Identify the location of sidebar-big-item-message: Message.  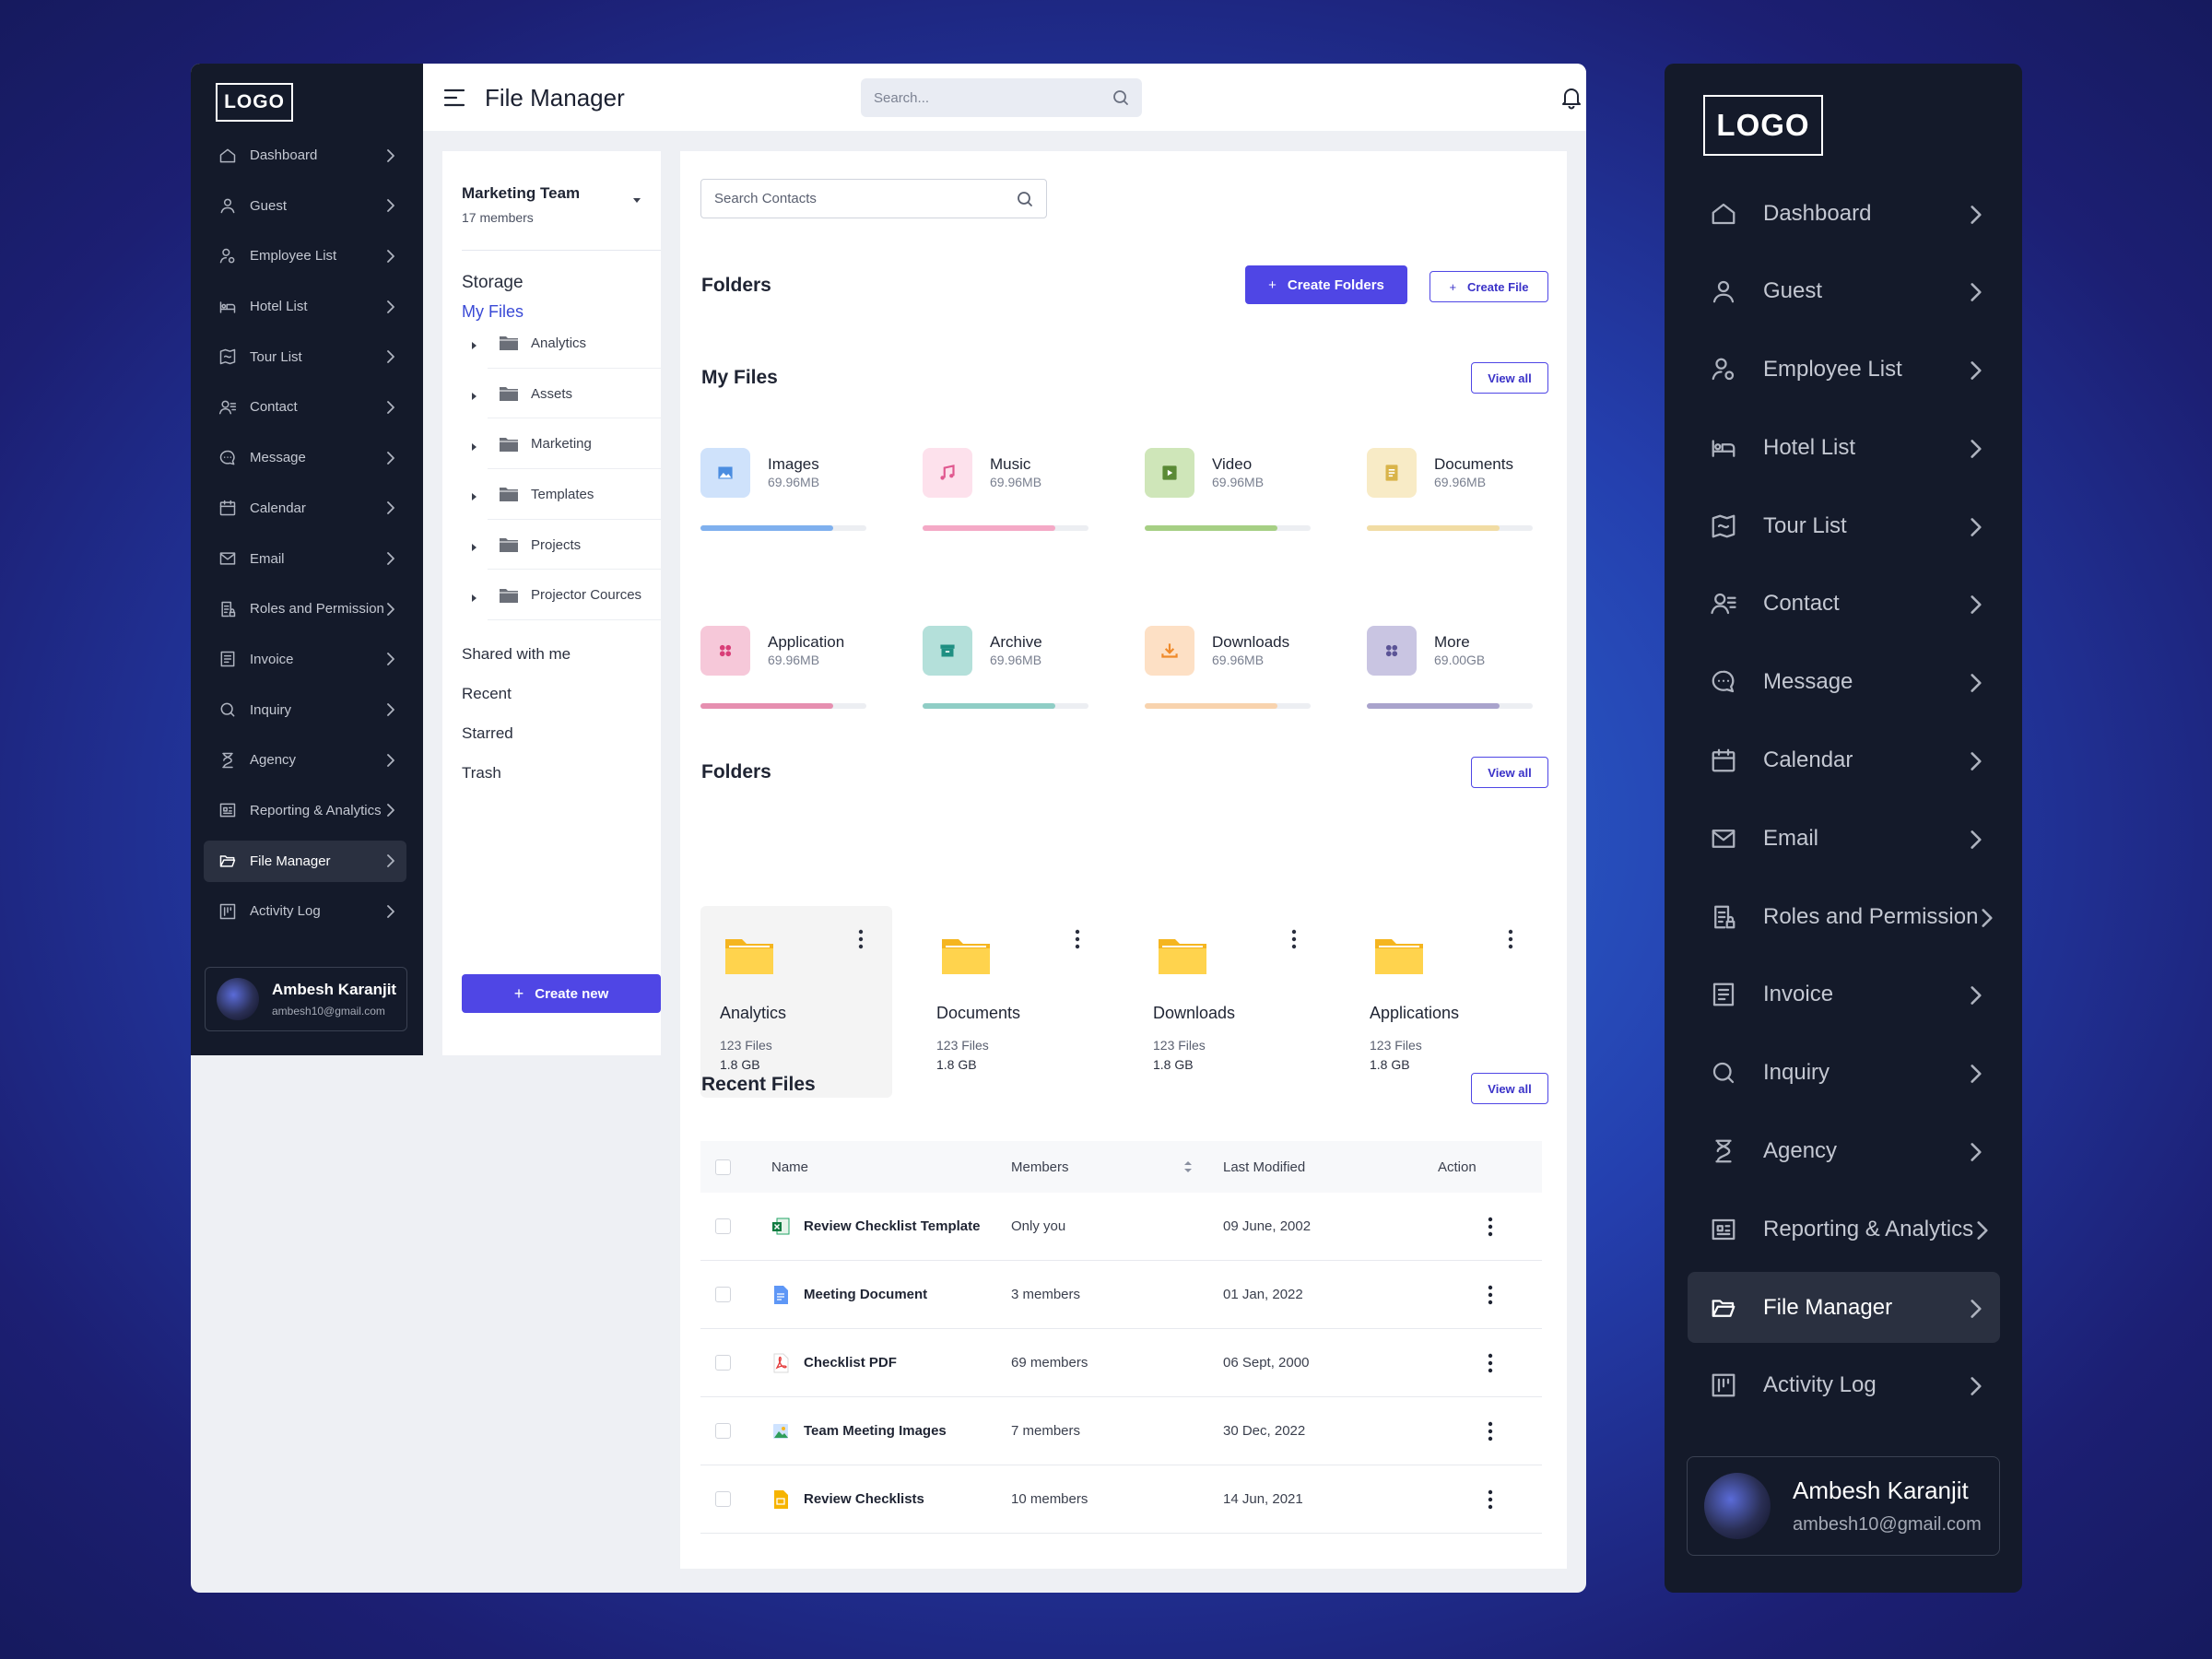
(1844, 682).